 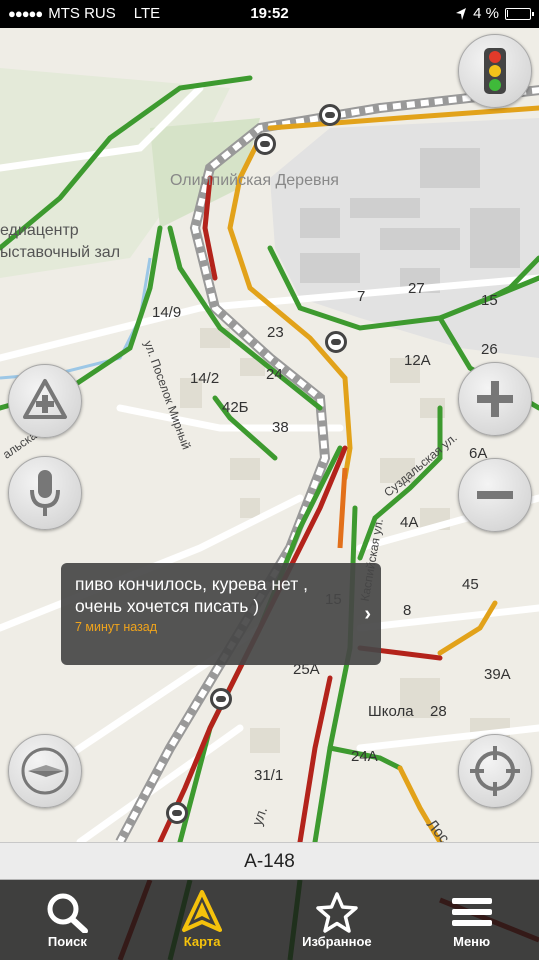 I want to click on minus-icon, so click(x=495, y=495).